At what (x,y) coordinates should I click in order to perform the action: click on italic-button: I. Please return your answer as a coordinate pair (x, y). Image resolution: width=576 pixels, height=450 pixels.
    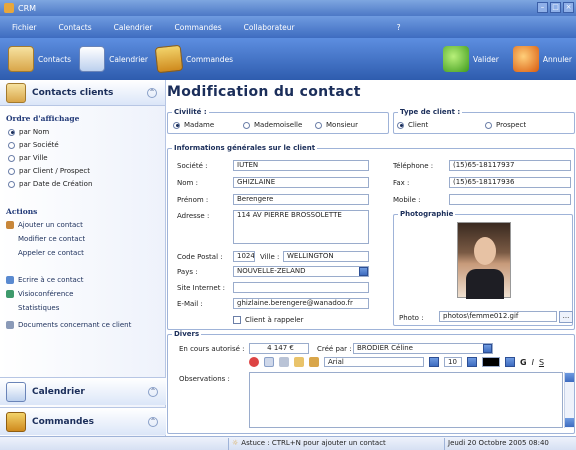
    Looking at the image, I should click on (533, 362).